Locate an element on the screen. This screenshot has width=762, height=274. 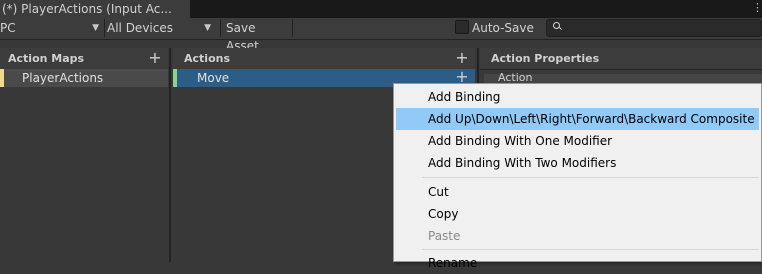
action-map-label: PlayerActions is located at coordinates (63, 78).